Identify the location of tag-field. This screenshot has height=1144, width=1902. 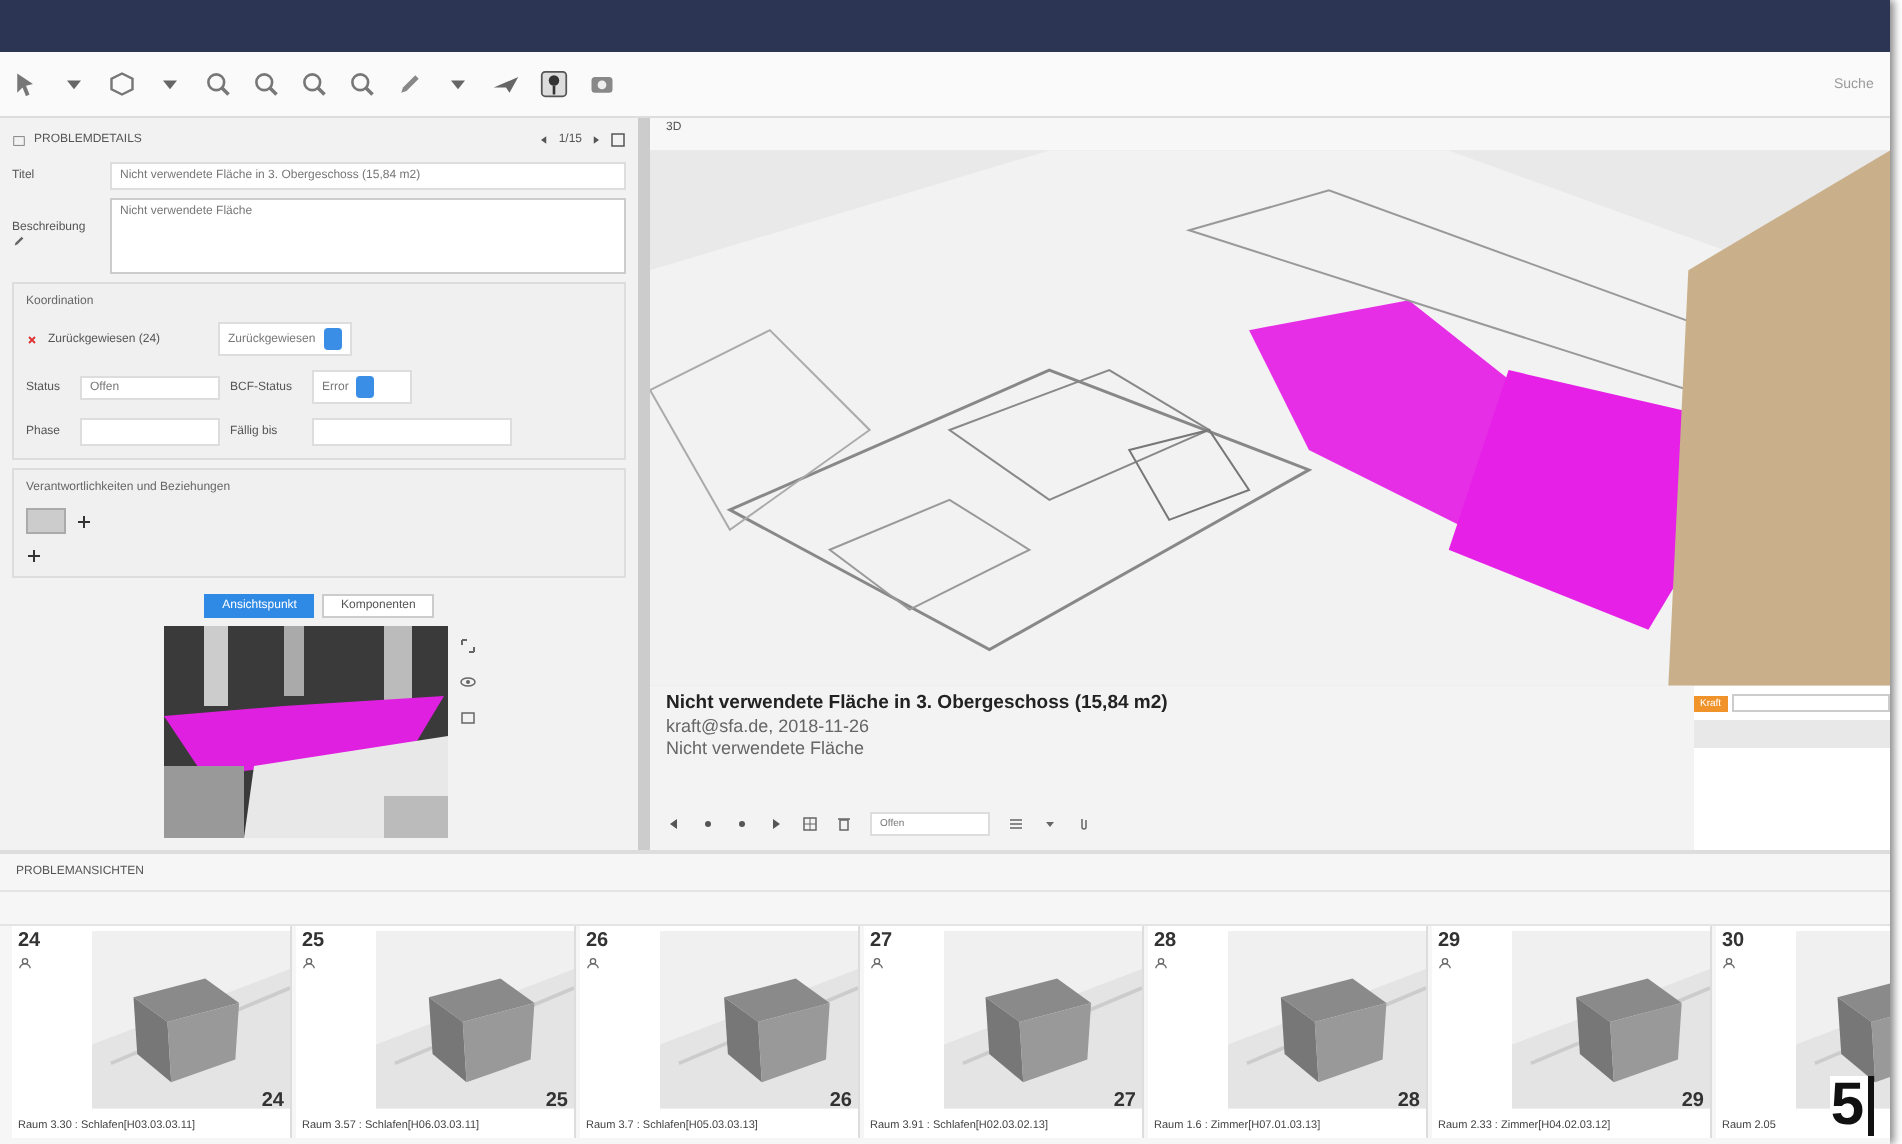
(1810, 703).